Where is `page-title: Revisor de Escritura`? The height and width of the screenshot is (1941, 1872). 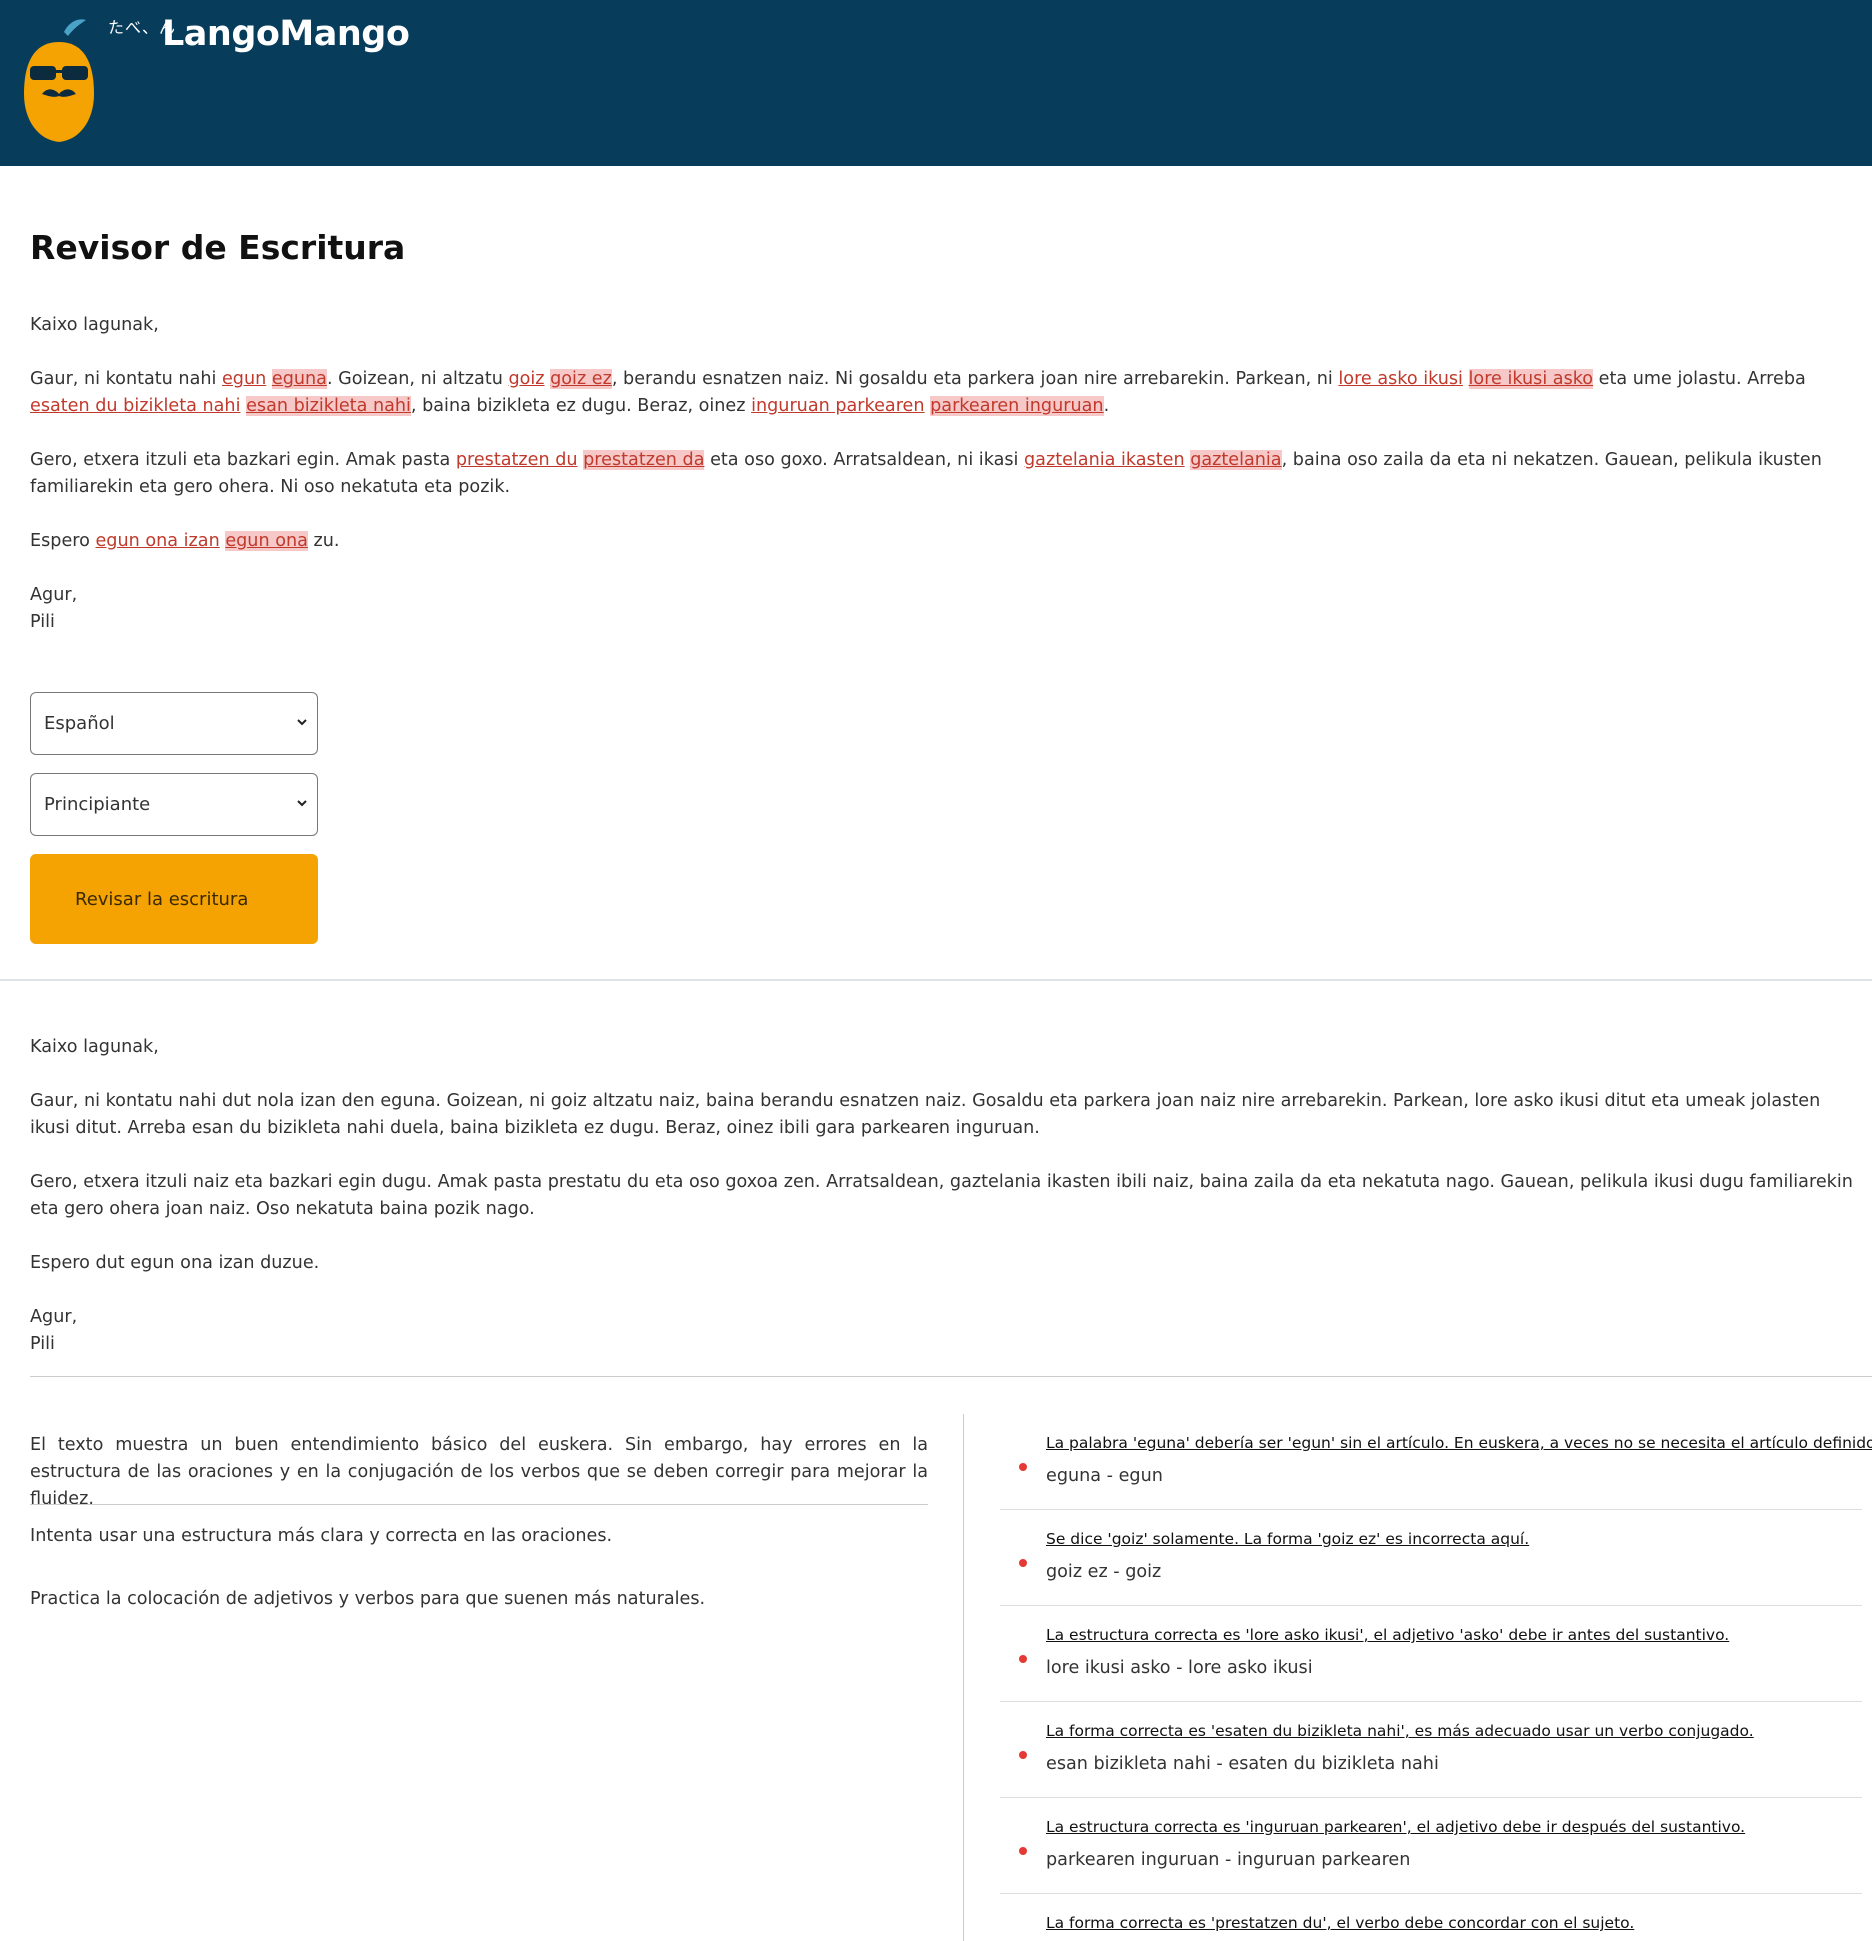
page-title: Revisor de Escritura is located at coordinates (218, 247).